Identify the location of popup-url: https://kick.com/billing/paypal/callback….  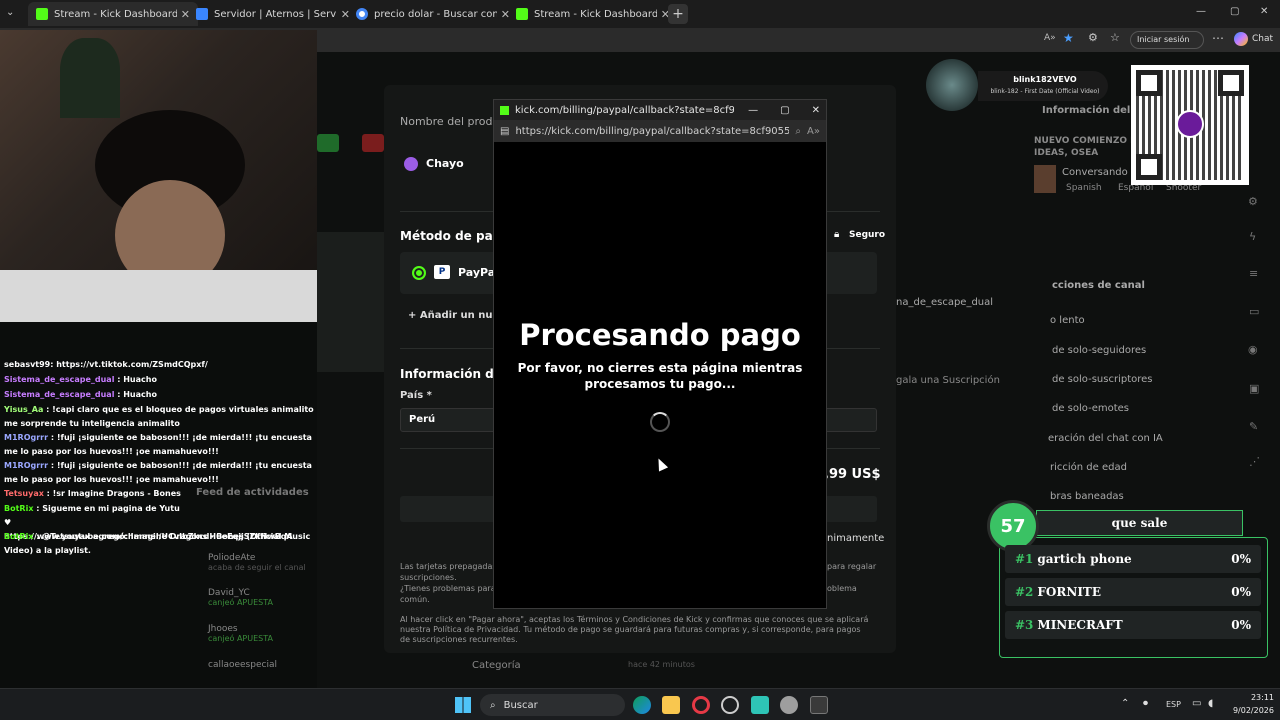
(652, 131).